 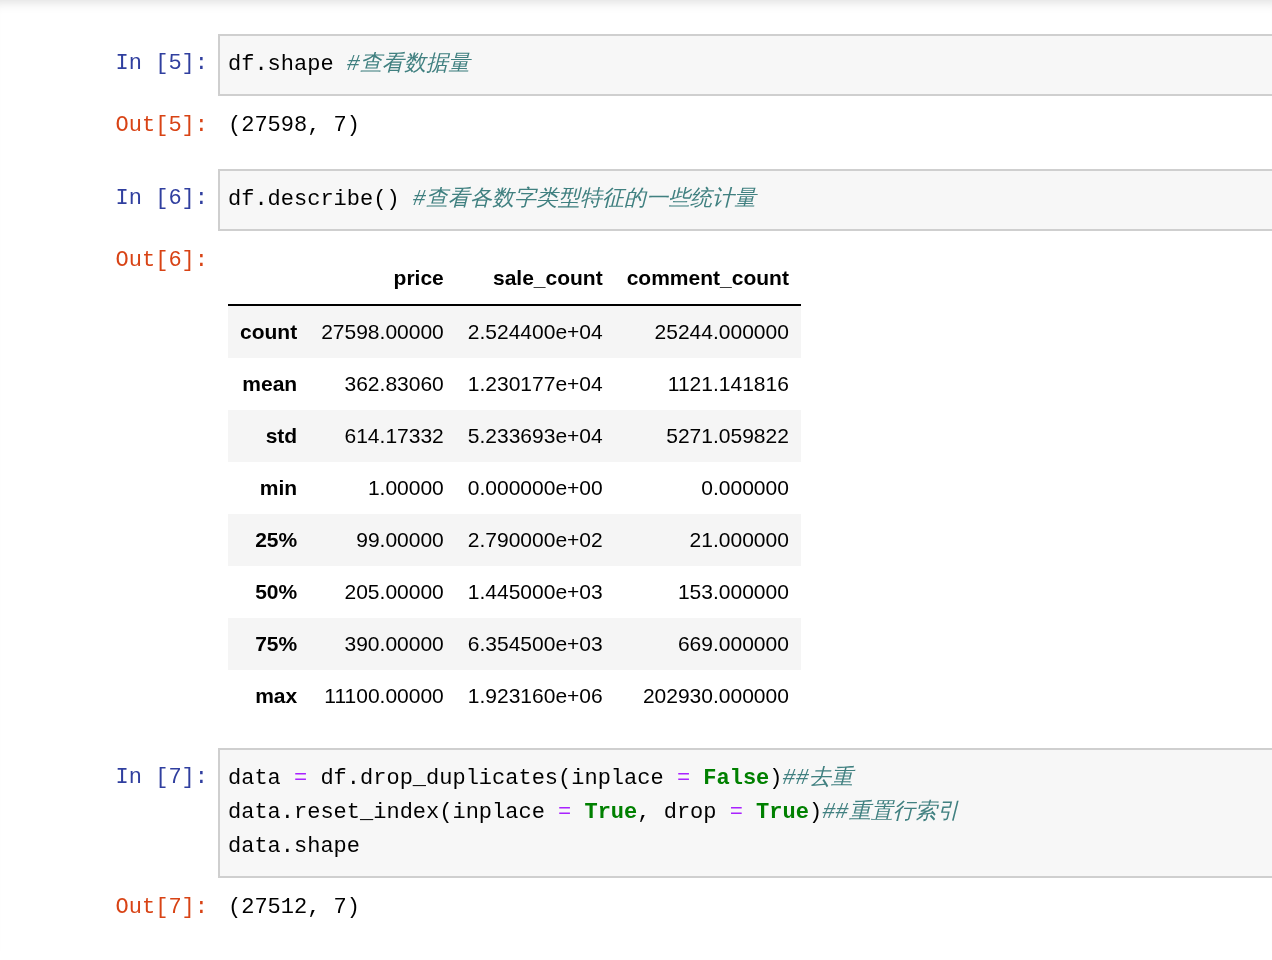 What do you see at coordinates (594, 812) in the screenshot?
I see `code-line: data.reset_index(inplace = True, drop = True)##重置行索引` at bounding box center [594, 812].